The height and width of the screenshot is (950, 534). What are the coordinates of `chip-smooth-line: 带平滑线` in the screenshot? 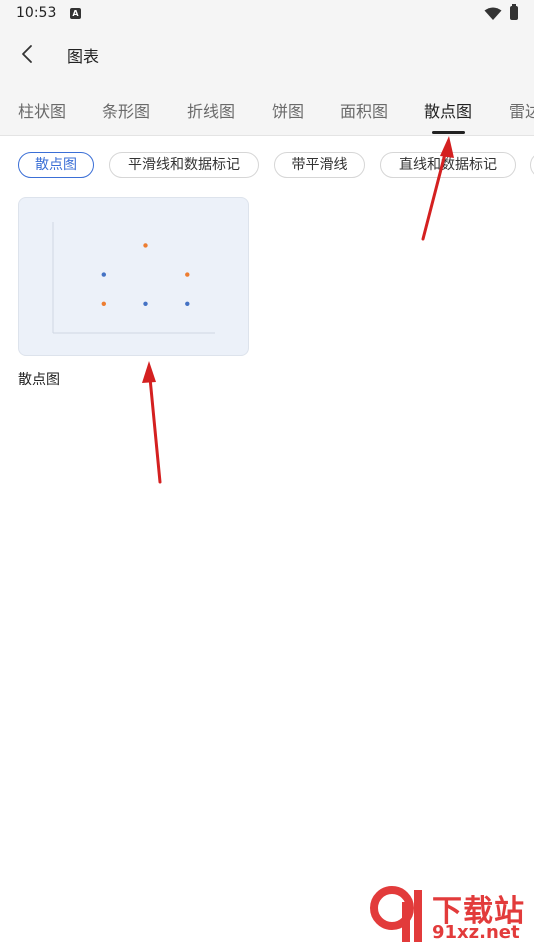 It's located at (319, 165).